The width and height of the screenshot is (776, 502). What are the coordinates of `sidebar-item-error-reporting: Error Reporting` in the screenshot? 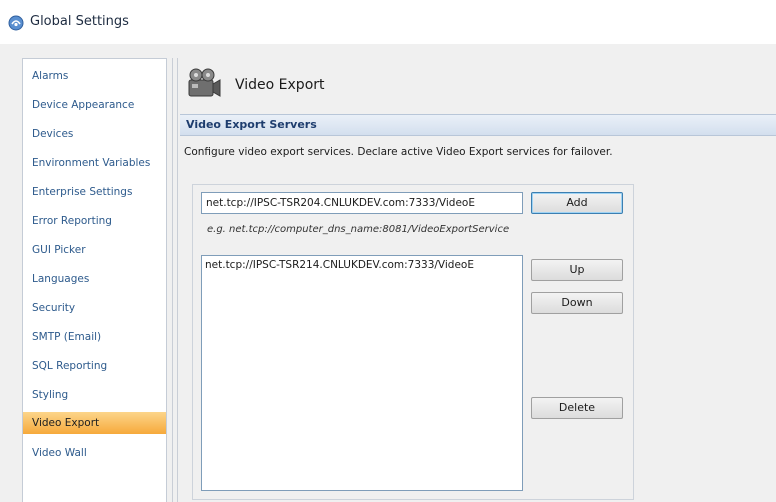 It's located at (94, 221).